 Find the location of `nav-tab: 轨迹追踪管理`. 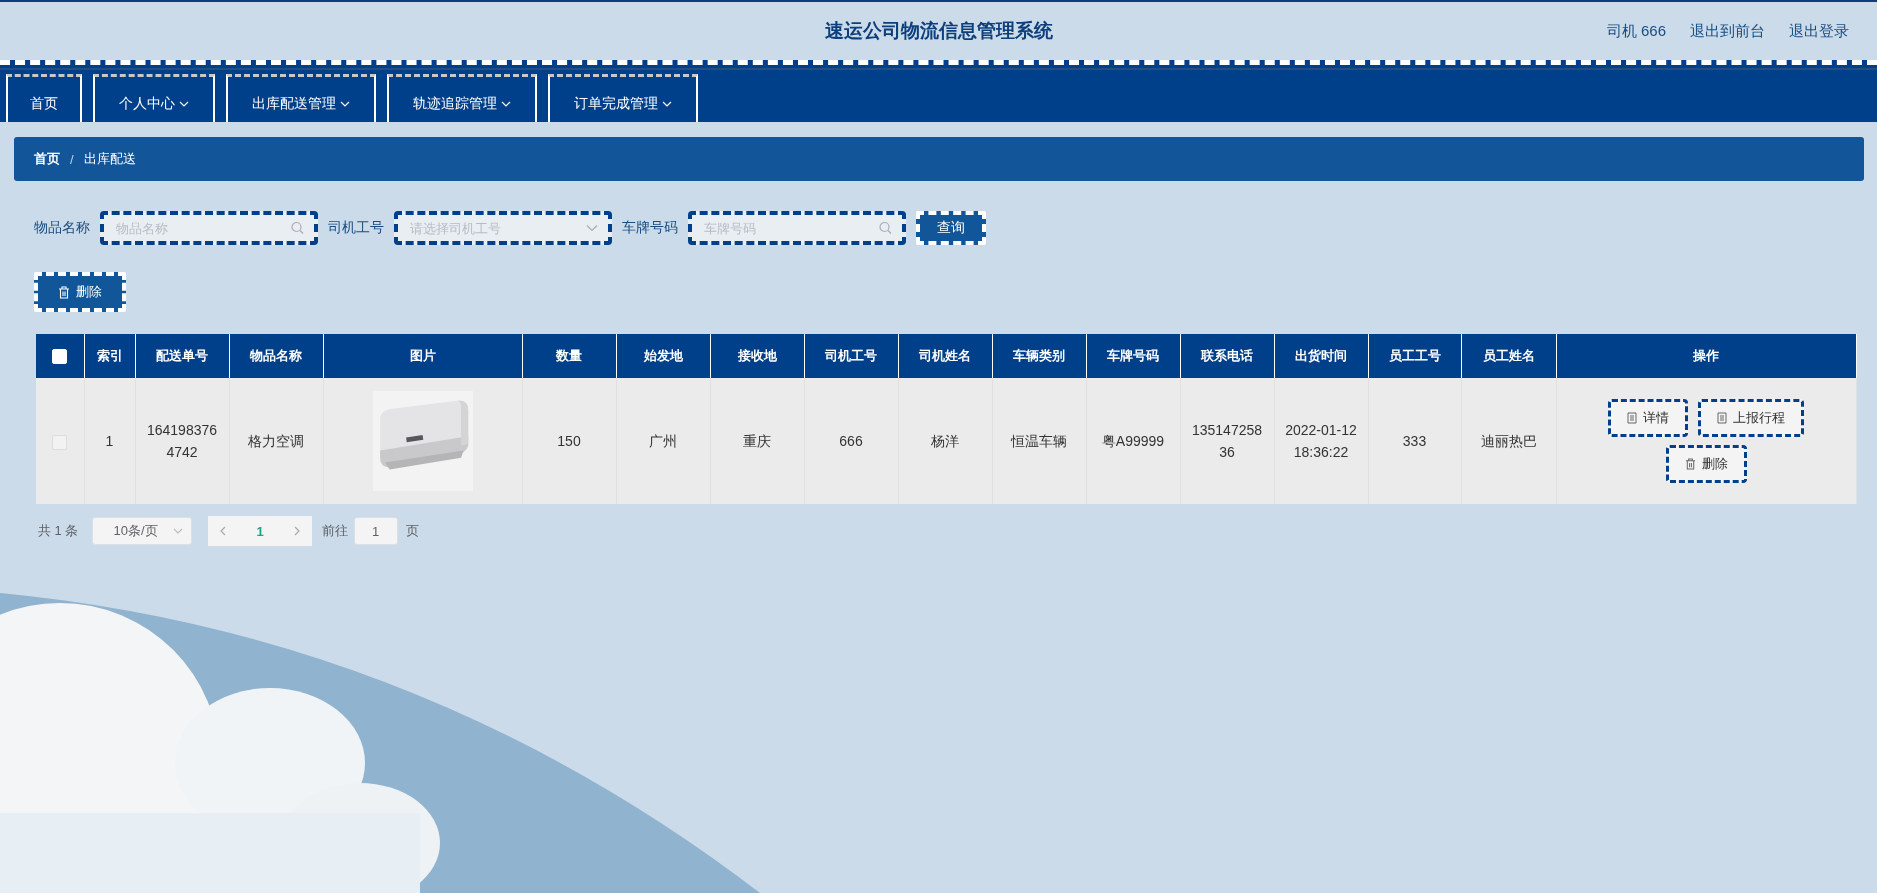

nav-tab: 轨迹追踪管理 is located at coordinates (462, 98).